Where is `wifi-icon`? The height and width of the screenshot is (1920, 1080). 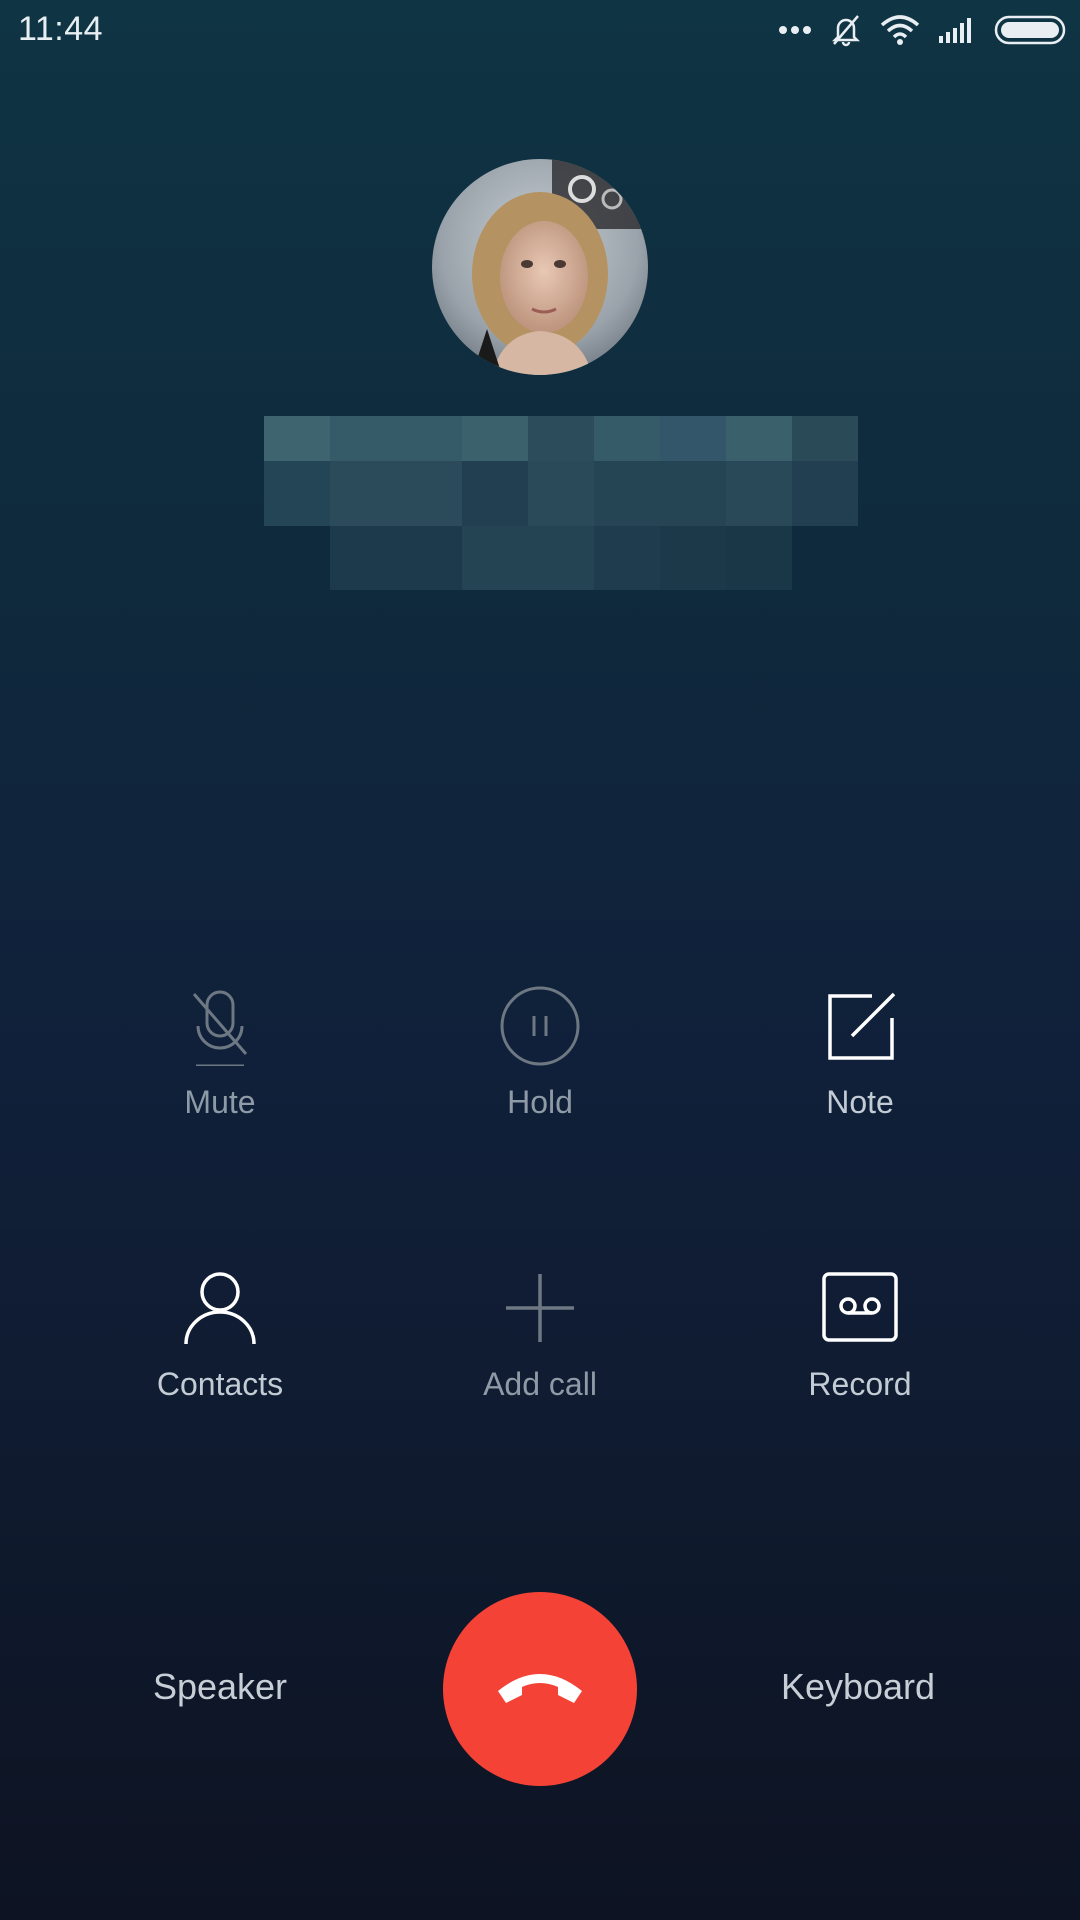
wifi-icon is located at coordinates (900, 30).